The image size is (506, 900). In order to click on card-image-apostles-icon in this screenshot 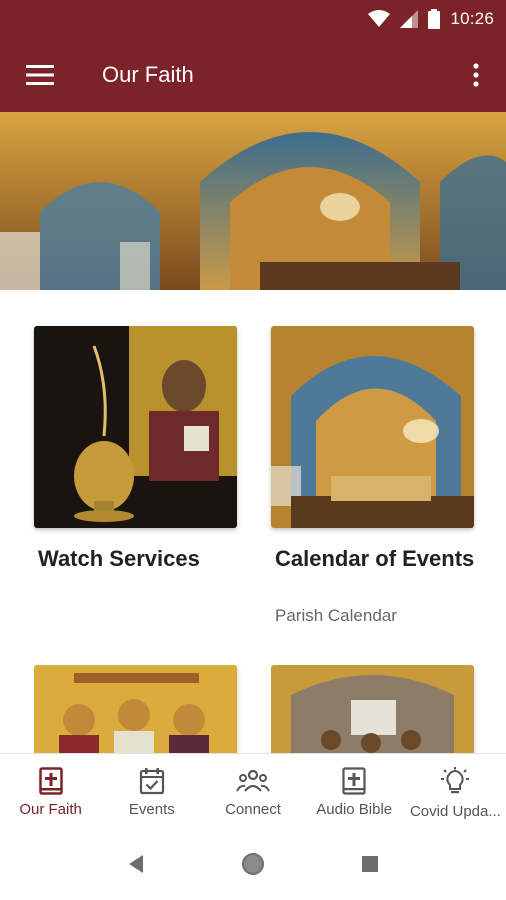, I will do `click(372, 709)`.